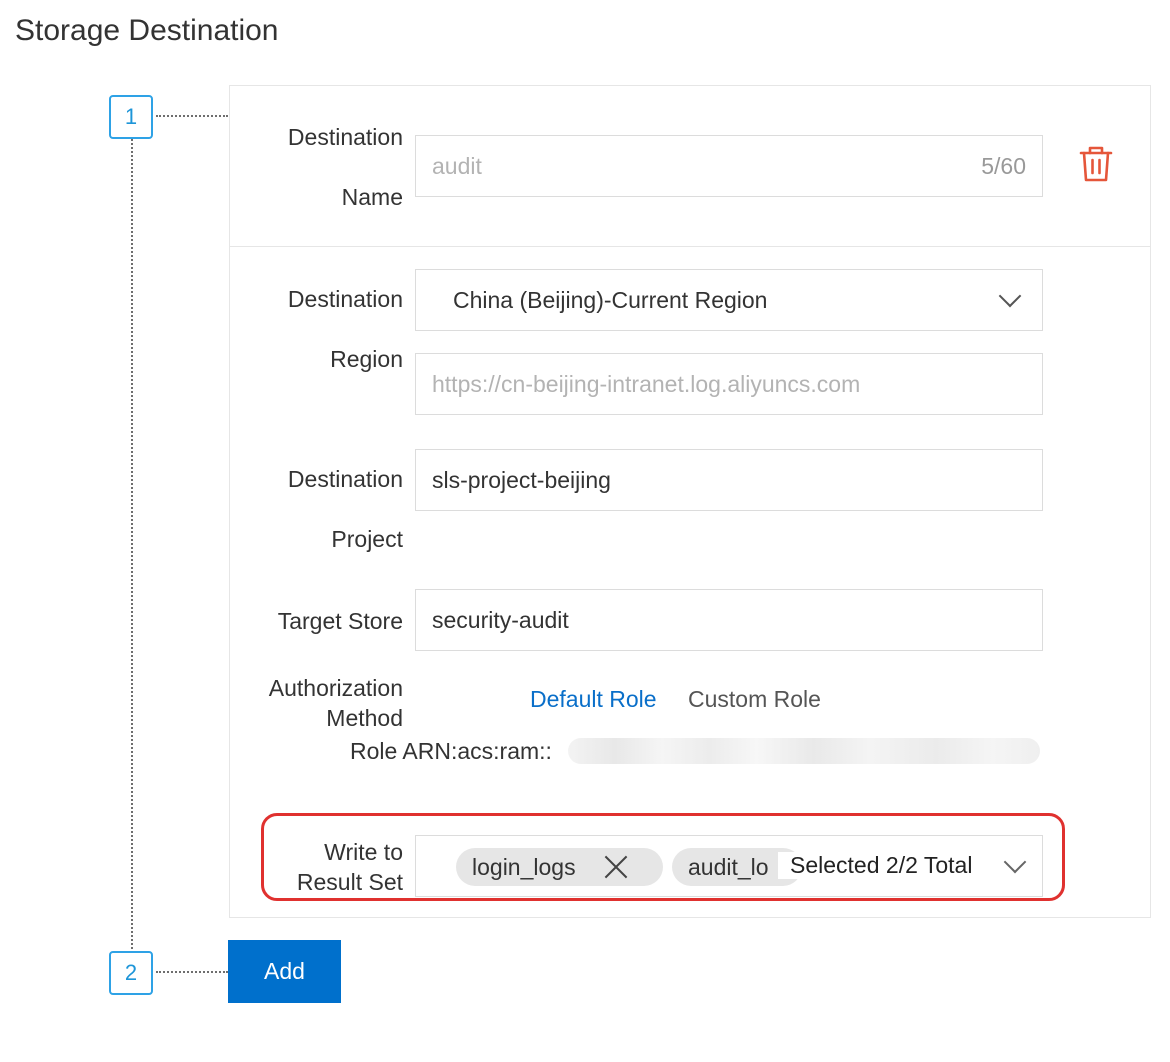 The image size is (1170, 1062). What do you see at coordinates (729, 166) in the screenshot?
I see `destination-name-input: audit 5/60` at bounding box center [729, 166].